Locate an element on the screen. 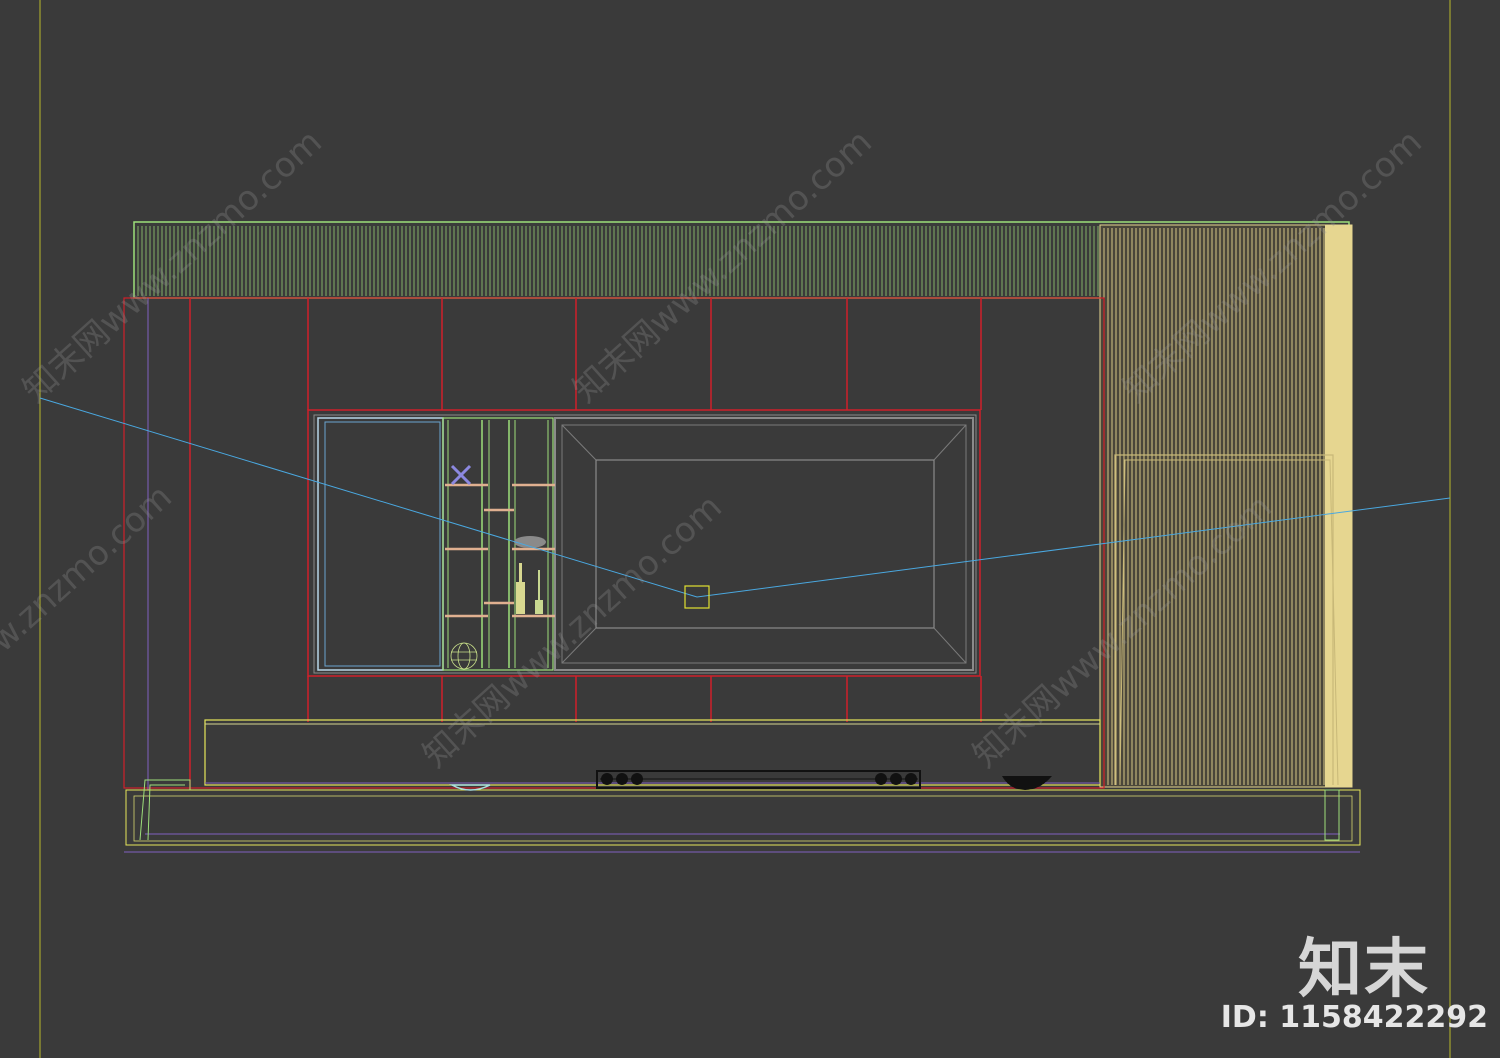 The image size is (1500, 1058). decor-sculpture is located at coordinates (461, 475).